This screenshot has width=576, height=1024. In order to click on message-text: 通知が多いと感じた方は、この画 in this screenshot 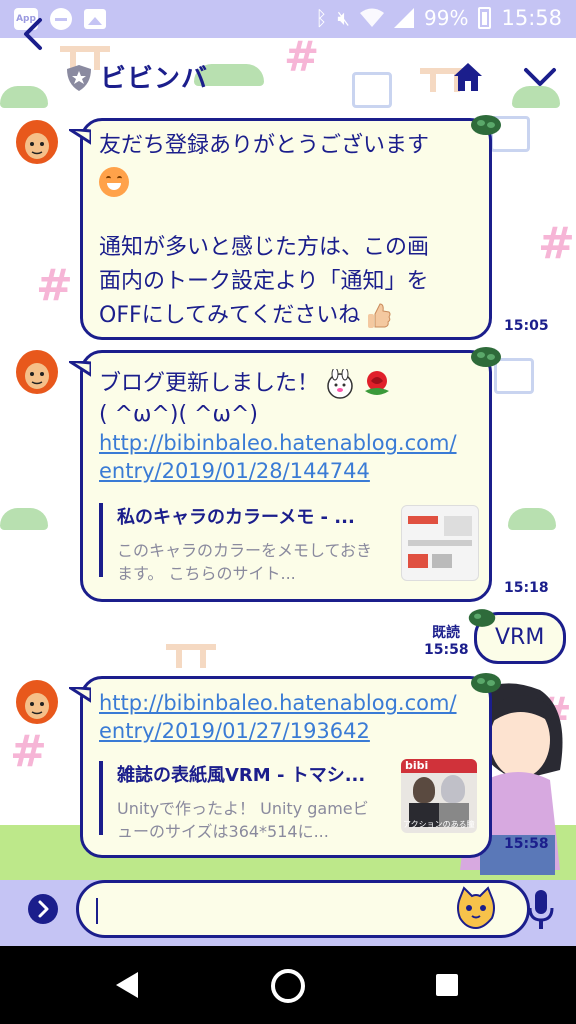, I will do `click(264, 247)`.